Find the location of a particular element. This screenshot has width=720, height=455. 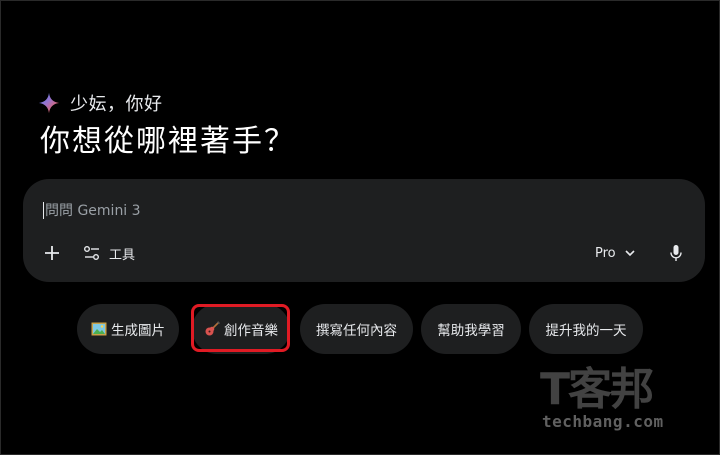

chip-label: 幫助我學習 is located at coordinates (471, 331).